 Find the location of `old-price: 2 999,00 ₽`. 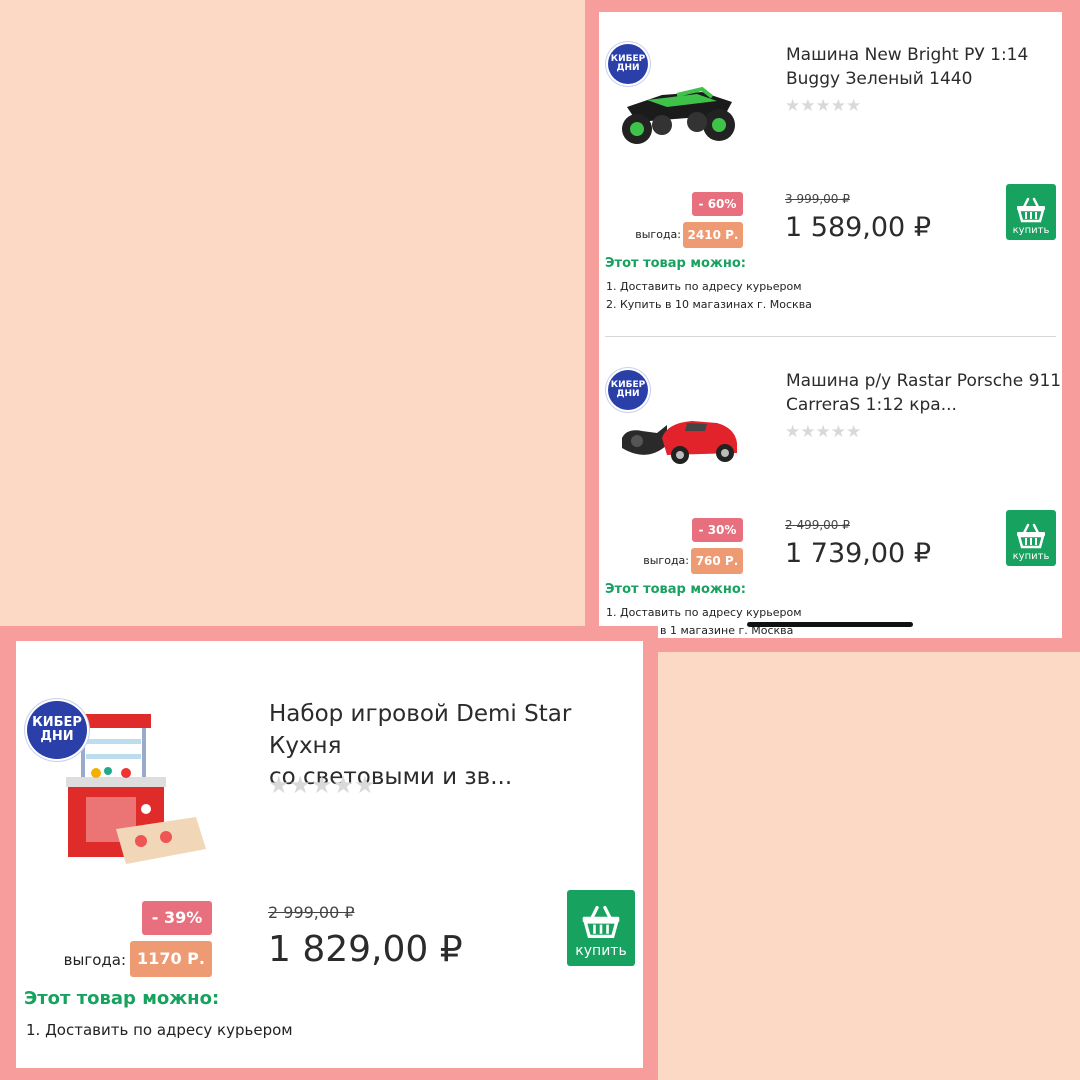

old-price: 2 999,00 ₽ is located at coordinates (311, 912).